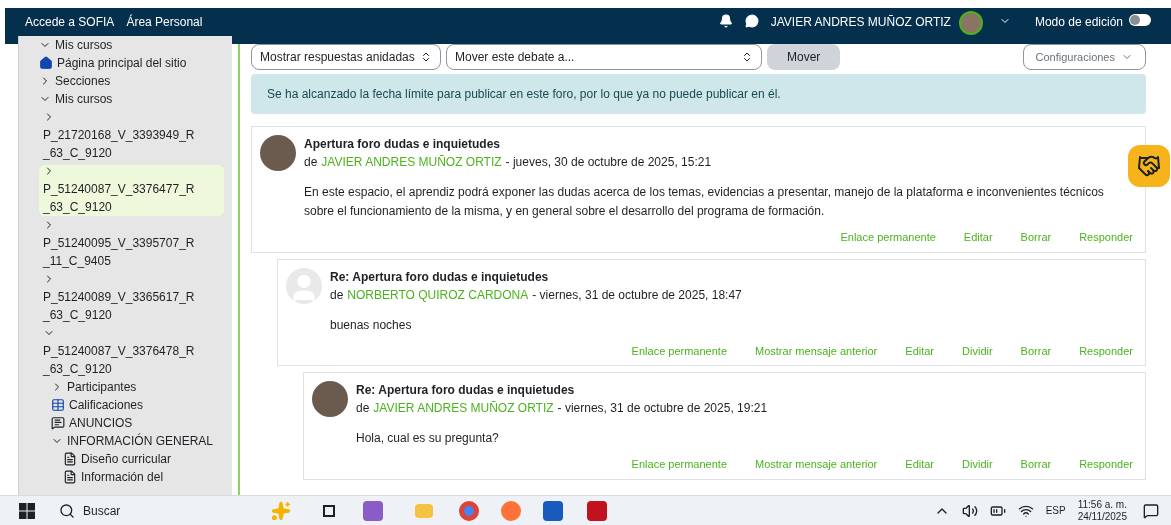  I want to click on edit-mode-label: Modo de edición, so click(1078, 22).